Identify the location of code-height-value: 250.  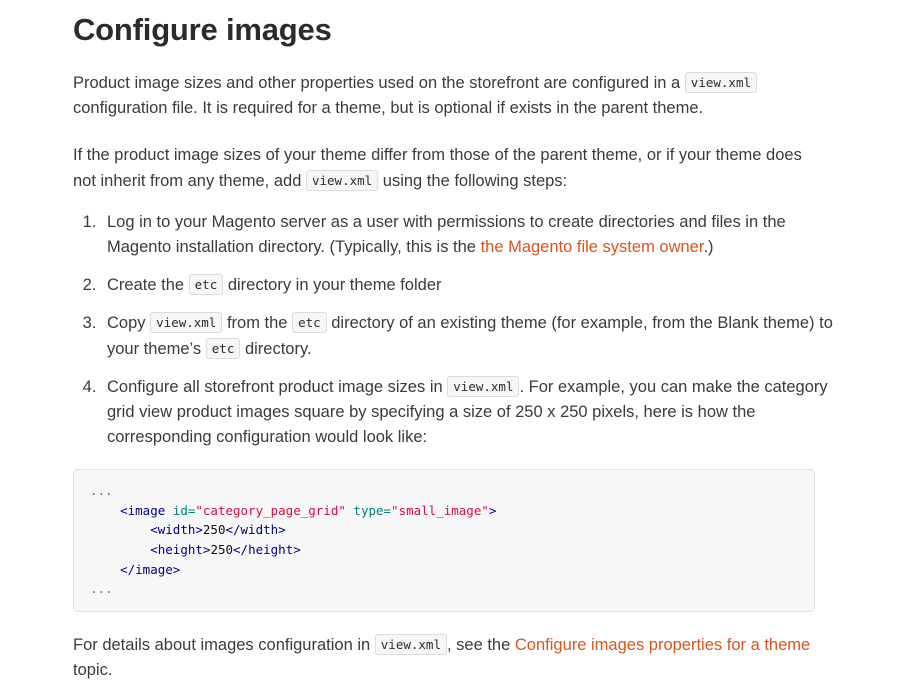
(222, 549).